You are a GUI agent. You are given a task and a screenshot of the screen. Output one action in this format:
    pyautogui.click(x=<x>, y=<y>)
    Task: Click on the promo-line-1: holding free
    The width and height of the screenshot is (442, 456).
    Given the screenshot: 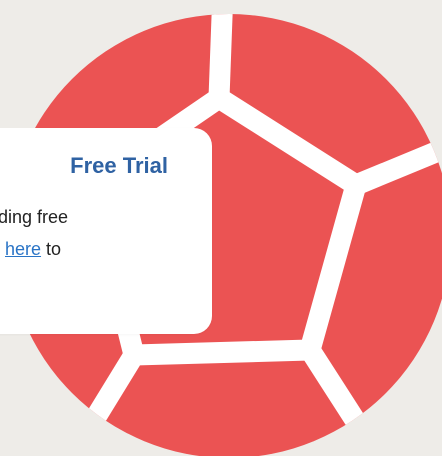 What is the action you would take?
    pyautogui.click(x=34, y=217)
    